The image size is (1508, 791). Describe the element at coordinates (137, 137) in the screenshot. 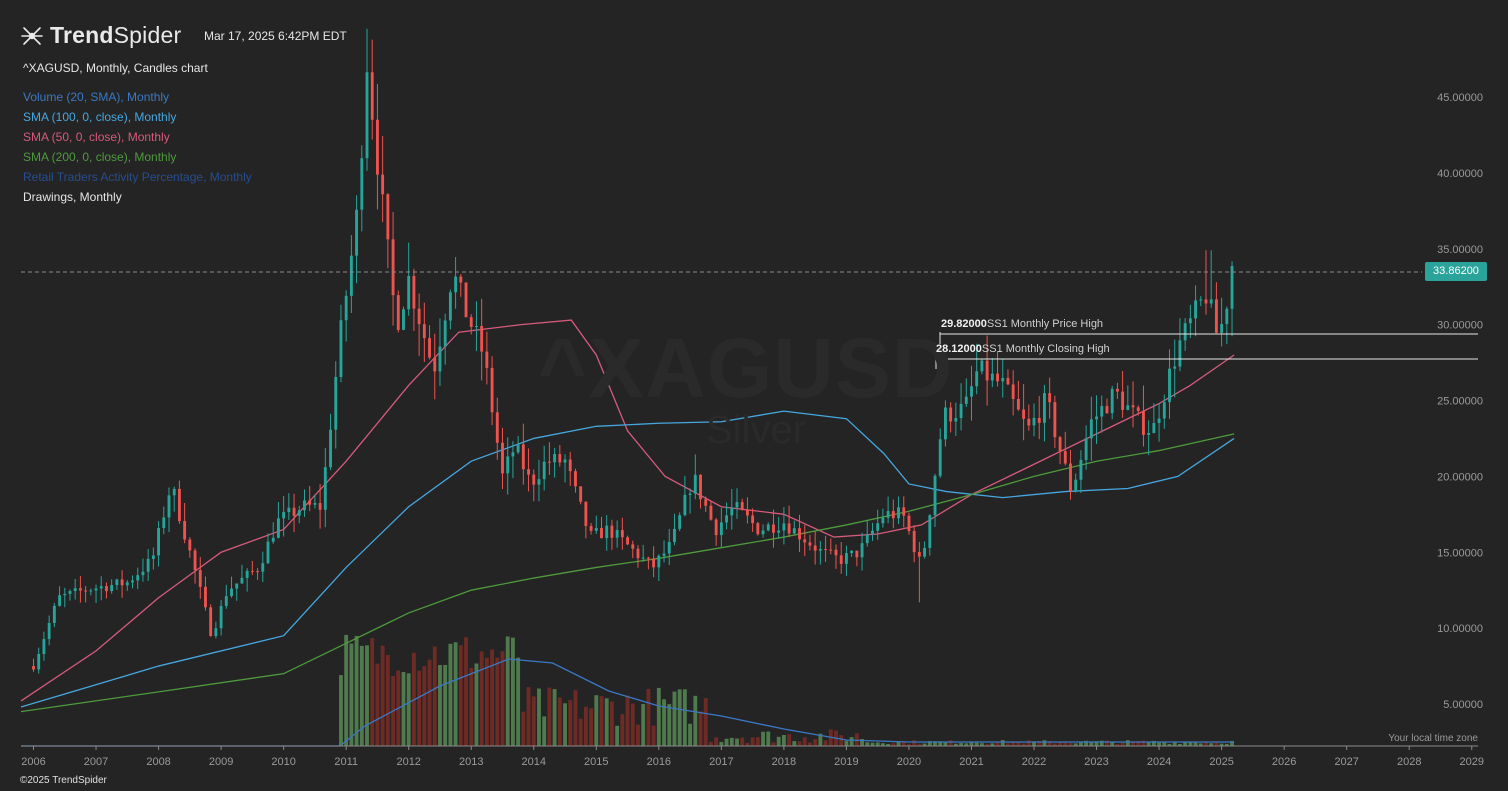

I see `legend-sma-50: SMA (50, 0, close), Monthly` at that location.